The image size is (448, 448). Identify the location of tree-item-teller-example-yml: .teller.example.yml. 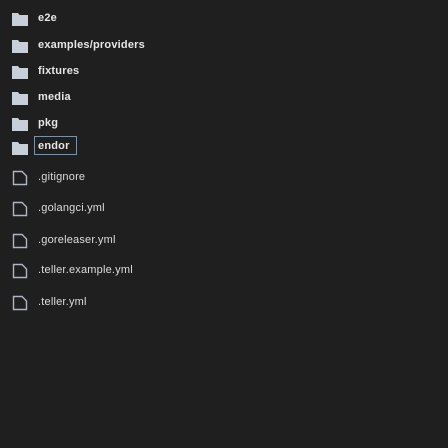
(224, 271).